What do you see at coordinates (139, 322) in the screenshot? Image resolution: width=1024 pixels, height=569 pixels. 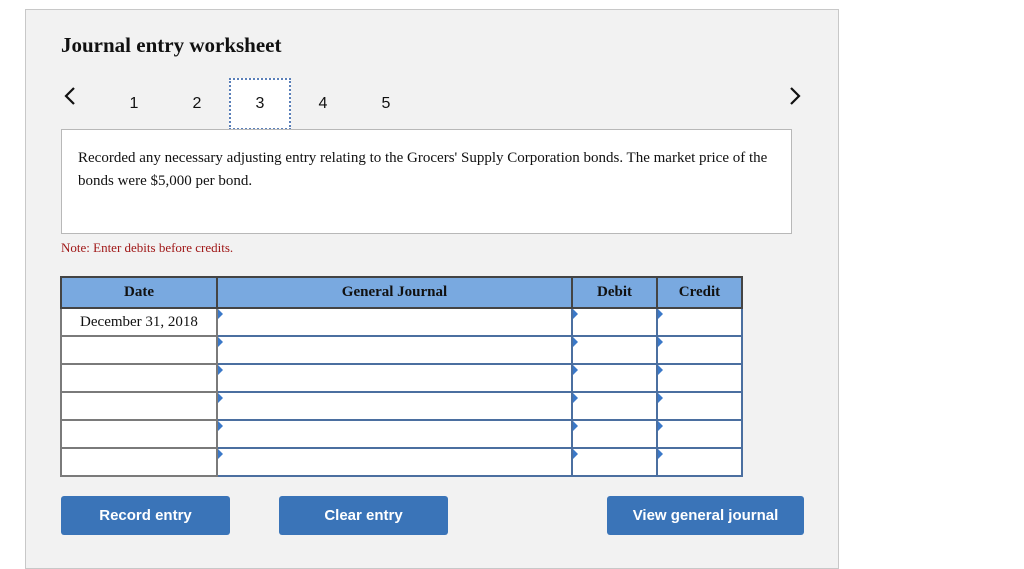 I see `date-cell: December 31, 2018` at bounding box center [139, 322].